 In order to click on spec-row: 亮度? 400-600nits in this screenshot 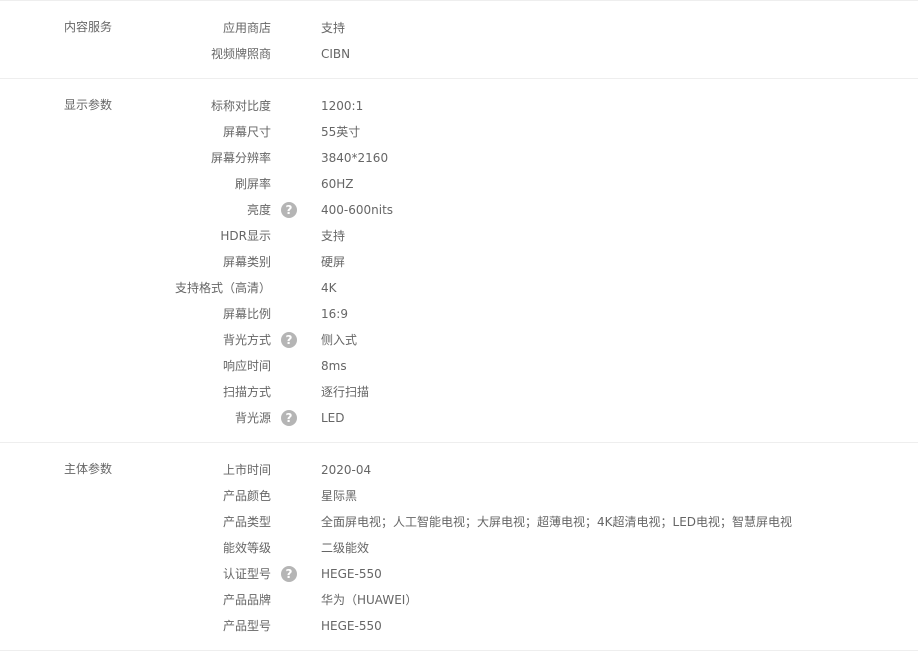, I will do `click(459, 210)`.